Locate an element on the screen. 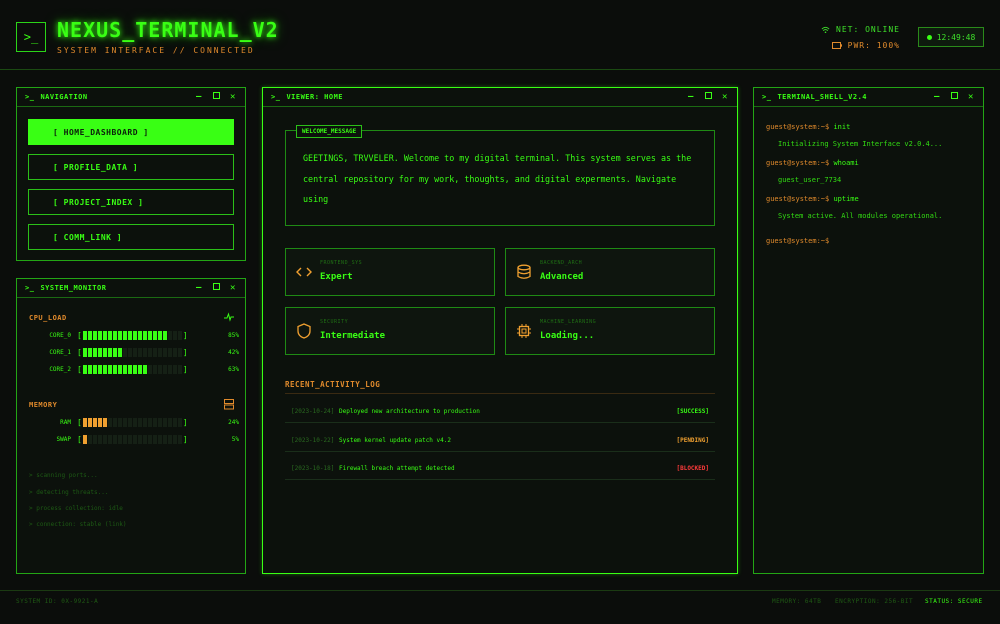 This screenshot has width=1000, height=624. shell-command-line: guest@system:~$ uptime is located at coordinates (812, 199).